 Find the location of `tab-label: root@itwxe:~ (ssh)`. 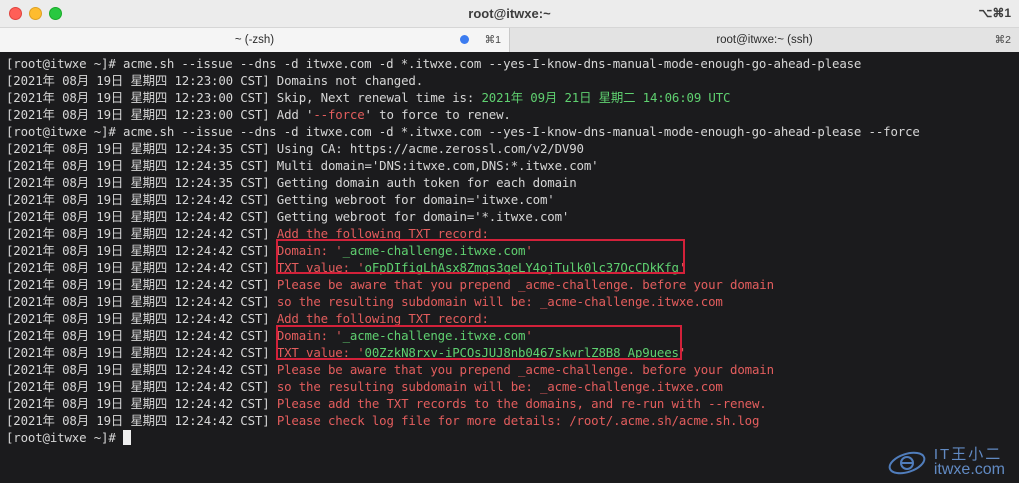

tab-label: root@itwxe:~ (ssh) is located at coordinates (764, 40).